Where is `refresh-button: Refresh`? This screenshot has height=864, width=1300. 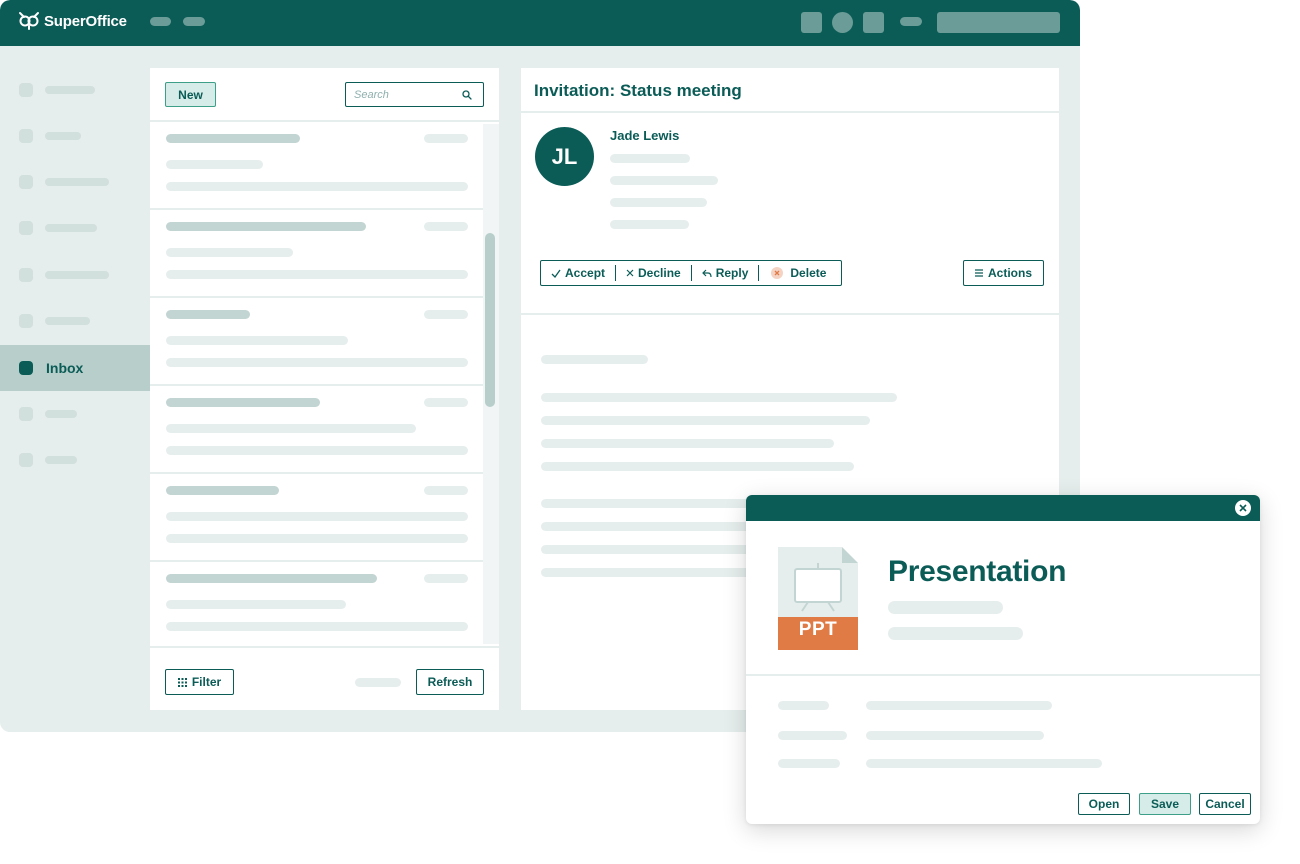
refresh-button: Refresh is located at coordinates (450, 682).